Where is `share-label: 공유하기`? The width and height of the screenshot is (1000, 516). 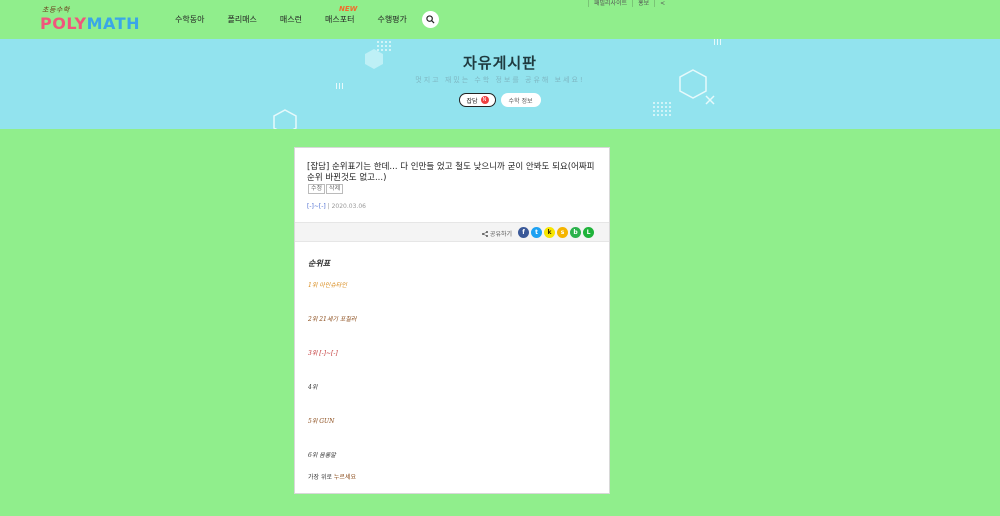 share-label: 공유하기 is located at coordinates (497, 233).